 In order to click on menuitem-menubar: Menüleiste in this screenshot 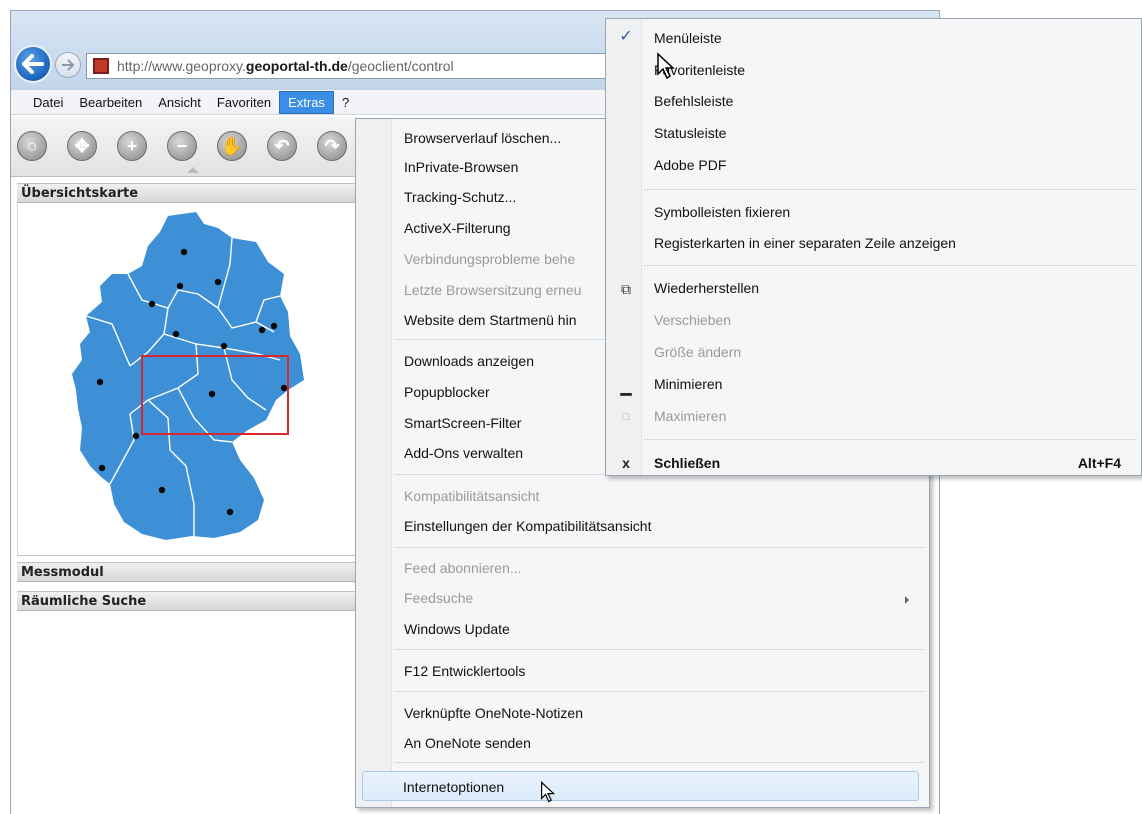, I will do `click(682, 38)`.